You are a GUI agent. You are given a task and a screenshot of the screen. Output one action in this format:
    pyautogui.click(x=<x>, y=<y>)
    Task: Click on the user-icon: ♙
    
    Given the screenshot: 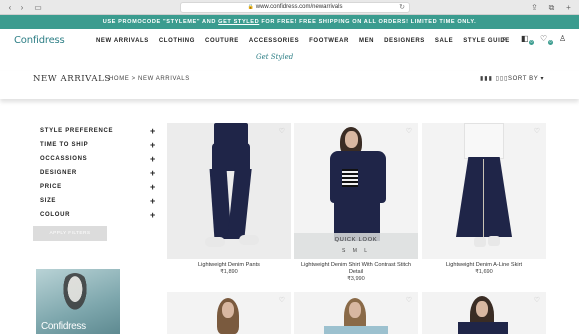 What is the action you would take?
    pyautogui.click(x=564, y=39)
    